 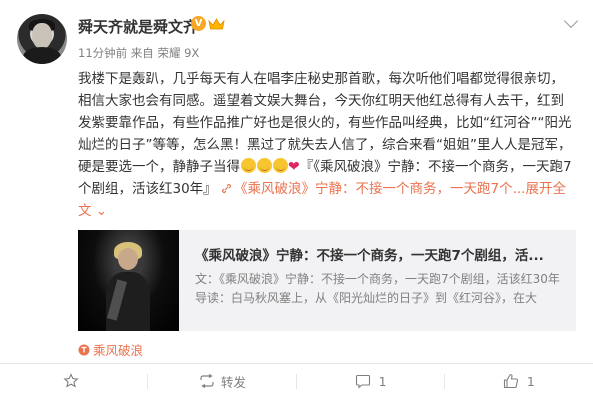 I want to click on favorite-button, so click(x=74, y=381).